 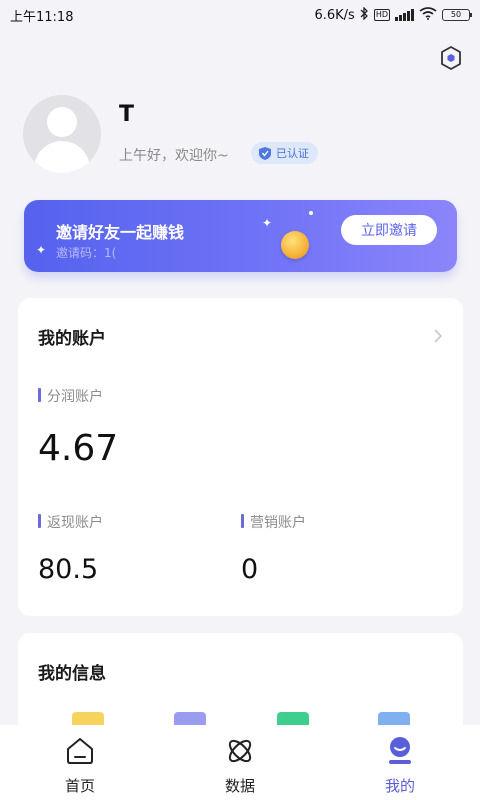 I want to click on avatar-body, so click(x=62, y=157).